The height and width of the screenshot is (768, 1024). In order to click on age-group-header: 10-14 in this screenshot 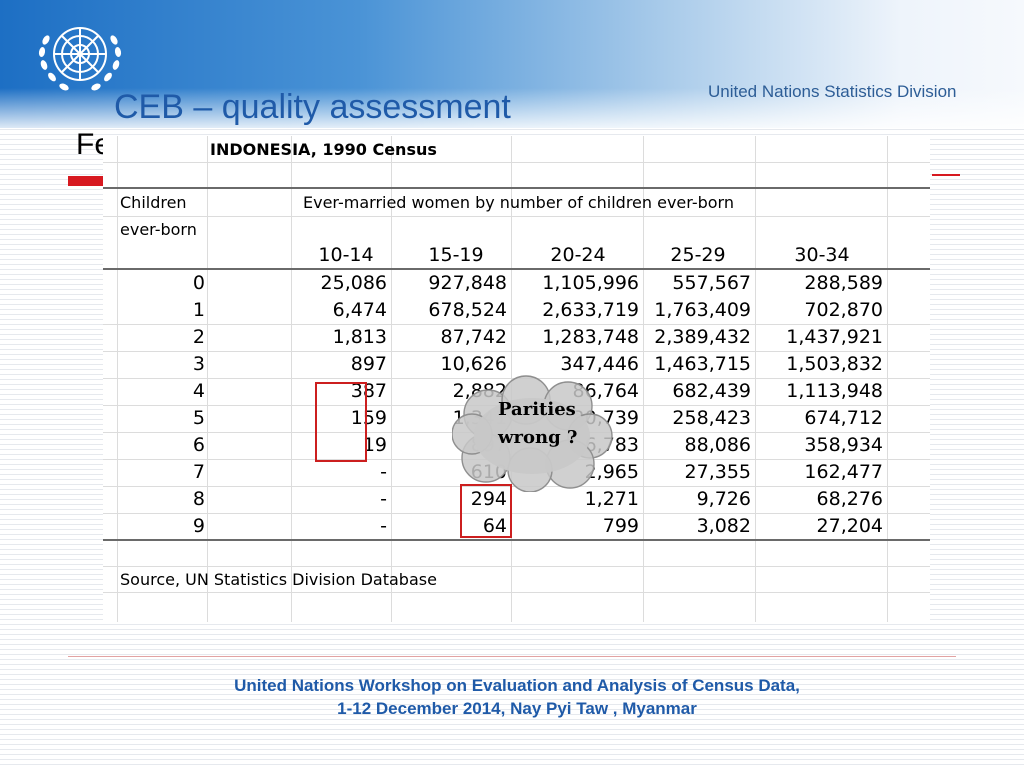, I will do `click(346, 255)`.